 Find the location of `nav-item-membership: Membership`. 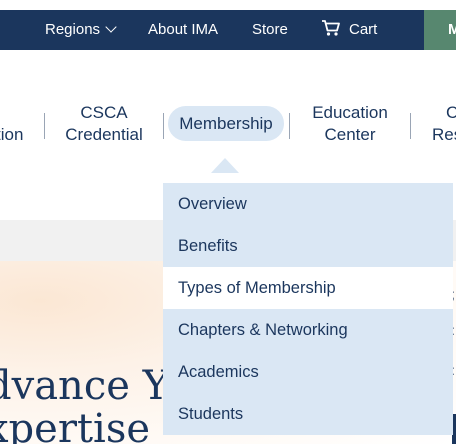

nav-item-membership: Membership is located at coordinates (226, 123).